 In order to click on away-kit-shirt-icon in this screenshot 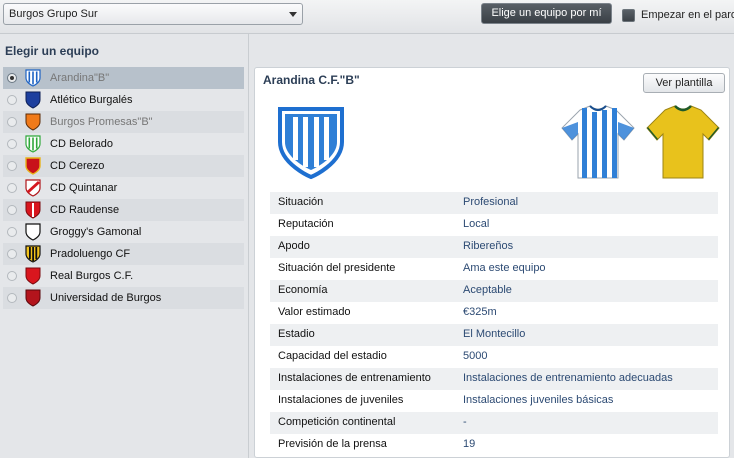, I will do `click(683, 142)`.